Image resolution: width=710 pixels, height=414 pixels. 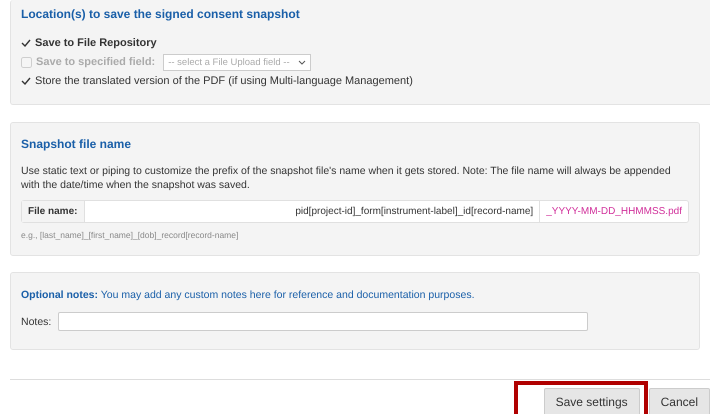 I want to click on panel-title: Snapshot file name, so click(x=76, y=144).